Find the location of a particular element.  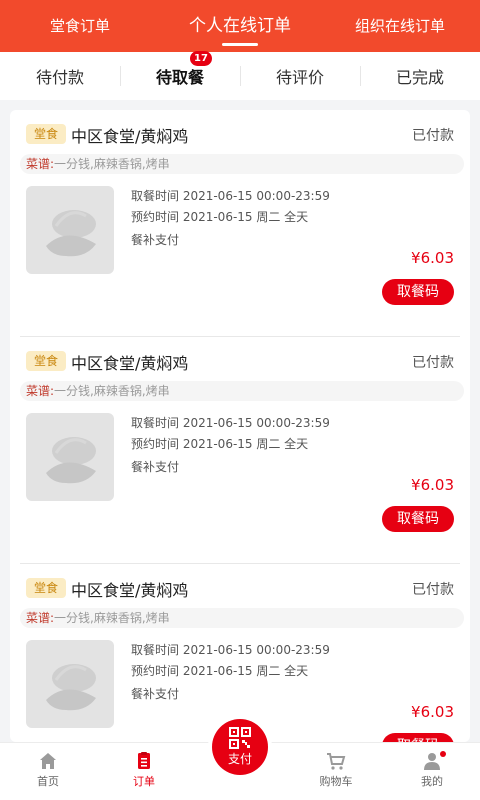

nav-label: 订单 is located at coordinates (144, 781).